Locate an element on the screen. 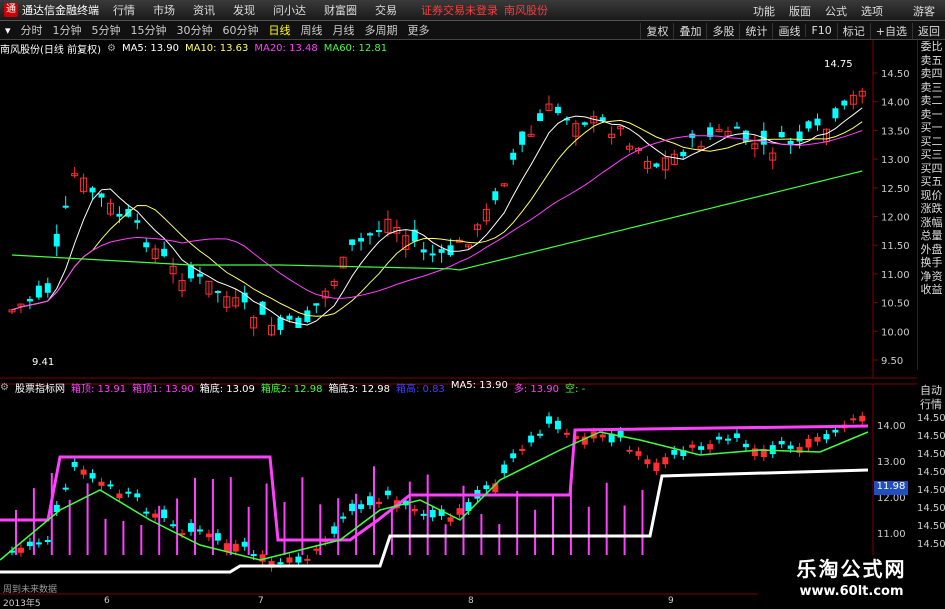 This screenshot has width=945, height=609. current-price-tag: 11.98 is located at coordinates (891, 488).